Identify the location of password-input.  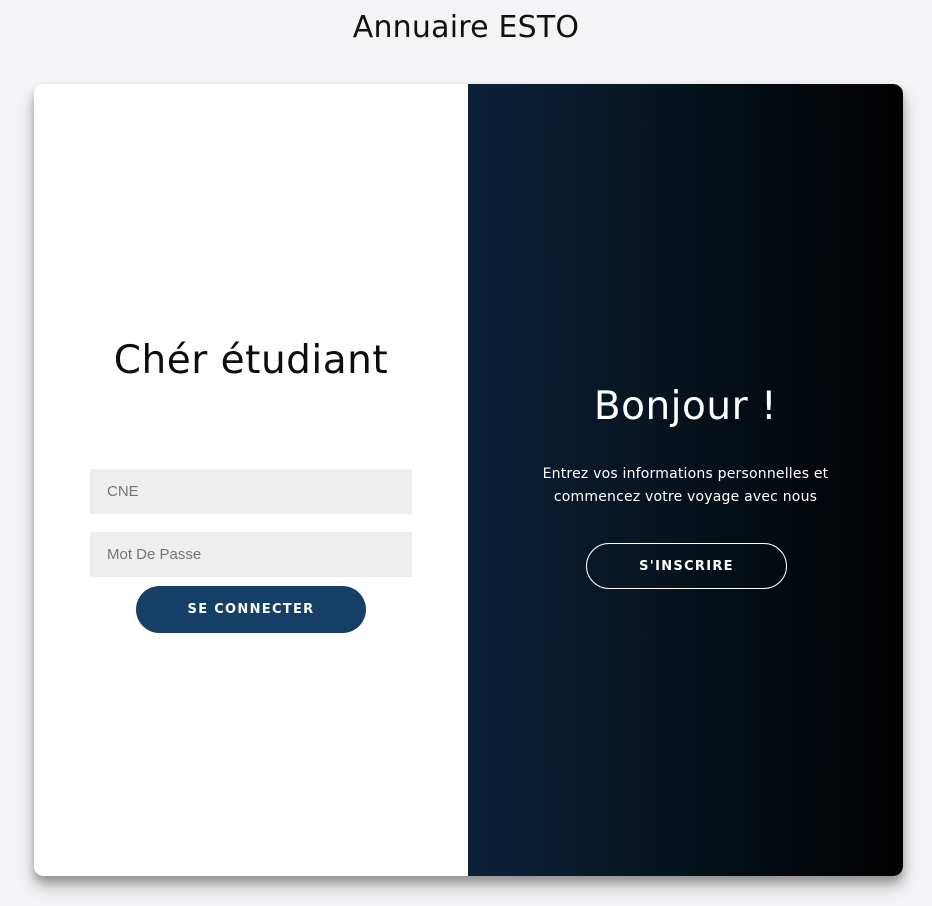
(251, 554).